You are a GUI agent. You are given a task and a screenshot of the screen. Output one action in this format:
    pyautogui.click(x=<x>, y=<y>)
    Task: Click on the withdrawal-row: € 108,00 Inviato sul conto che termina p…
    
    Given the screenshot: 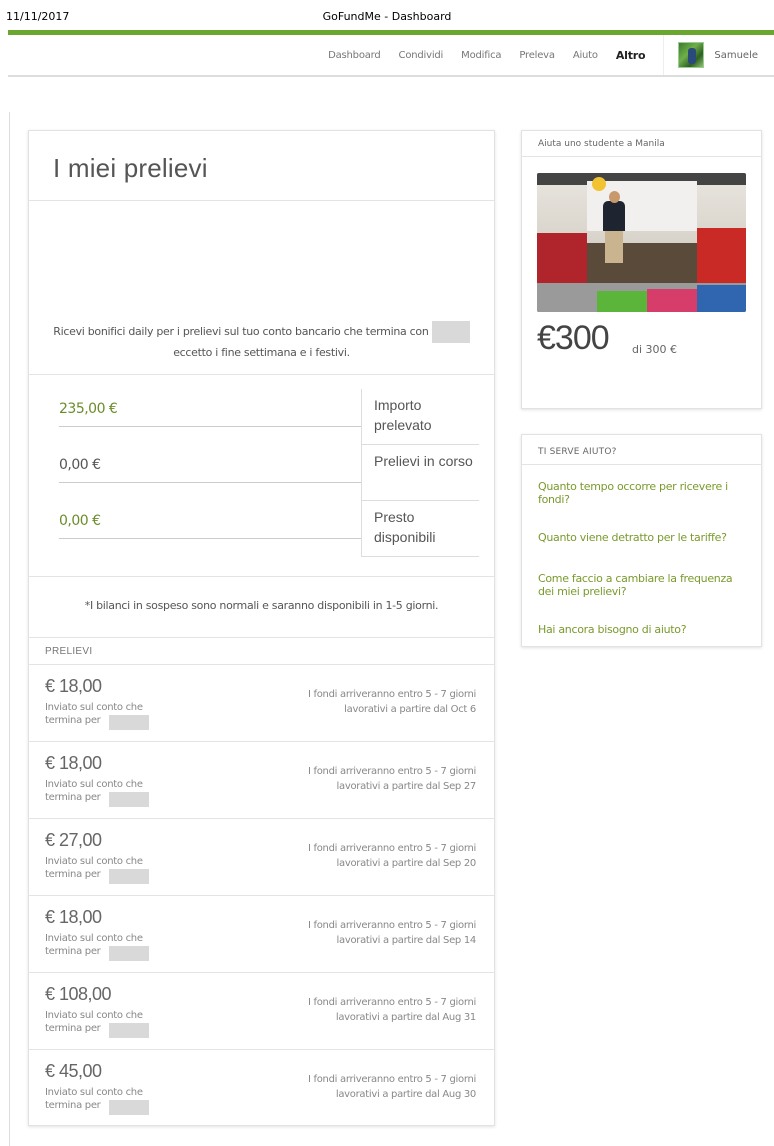 What is the action you would take?
    pyautogui.click(x=261, y=1011)
    